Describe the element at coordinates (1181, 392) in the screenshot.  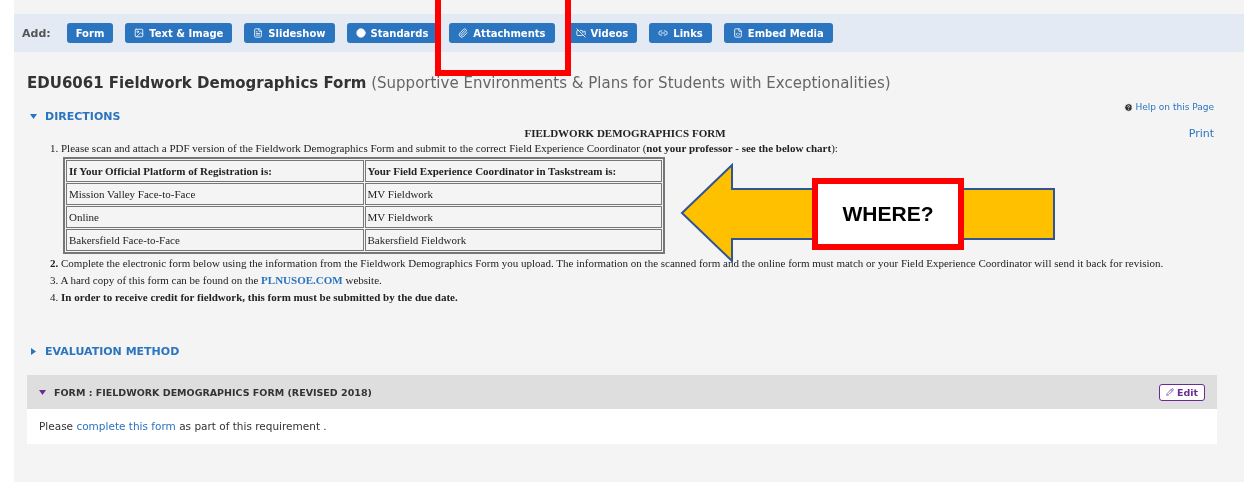
I see `edit-button: Edit` at that location.